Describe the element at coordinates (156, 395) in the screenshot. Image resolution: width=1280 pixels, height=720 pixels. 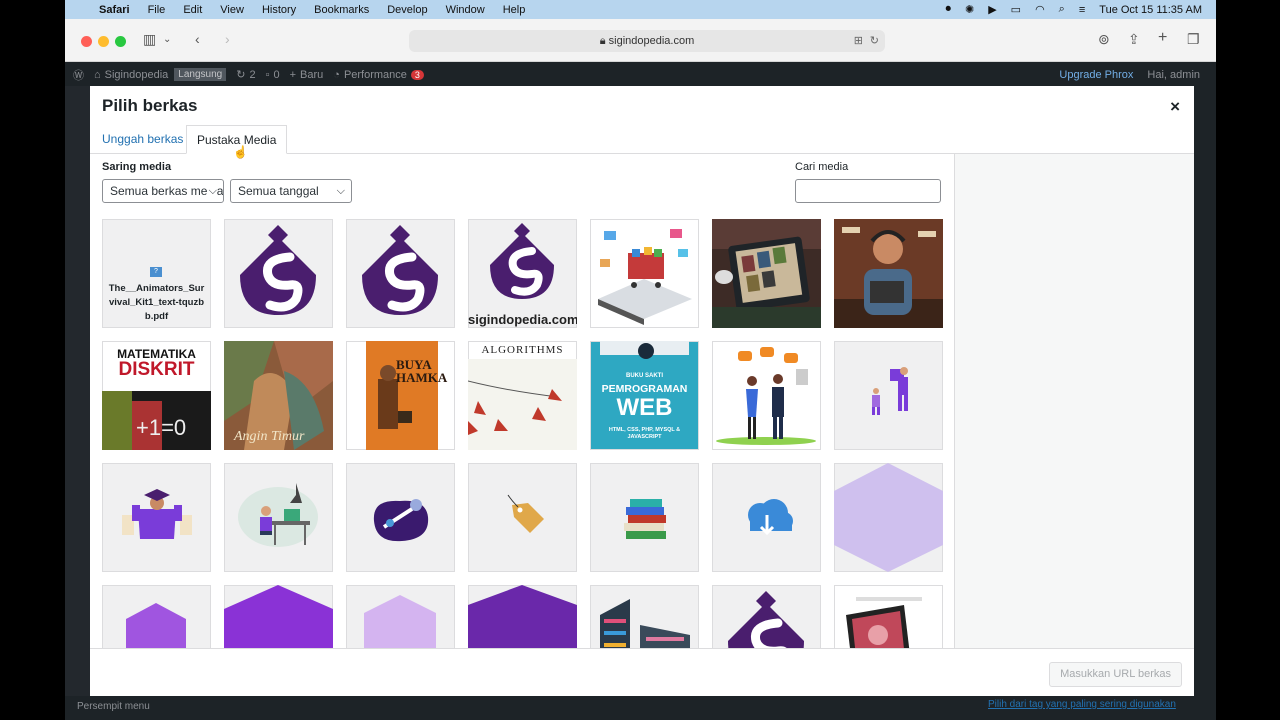
I see `media-item-book-math: MATEMATIKA DISKRIT +1=0` at that location.